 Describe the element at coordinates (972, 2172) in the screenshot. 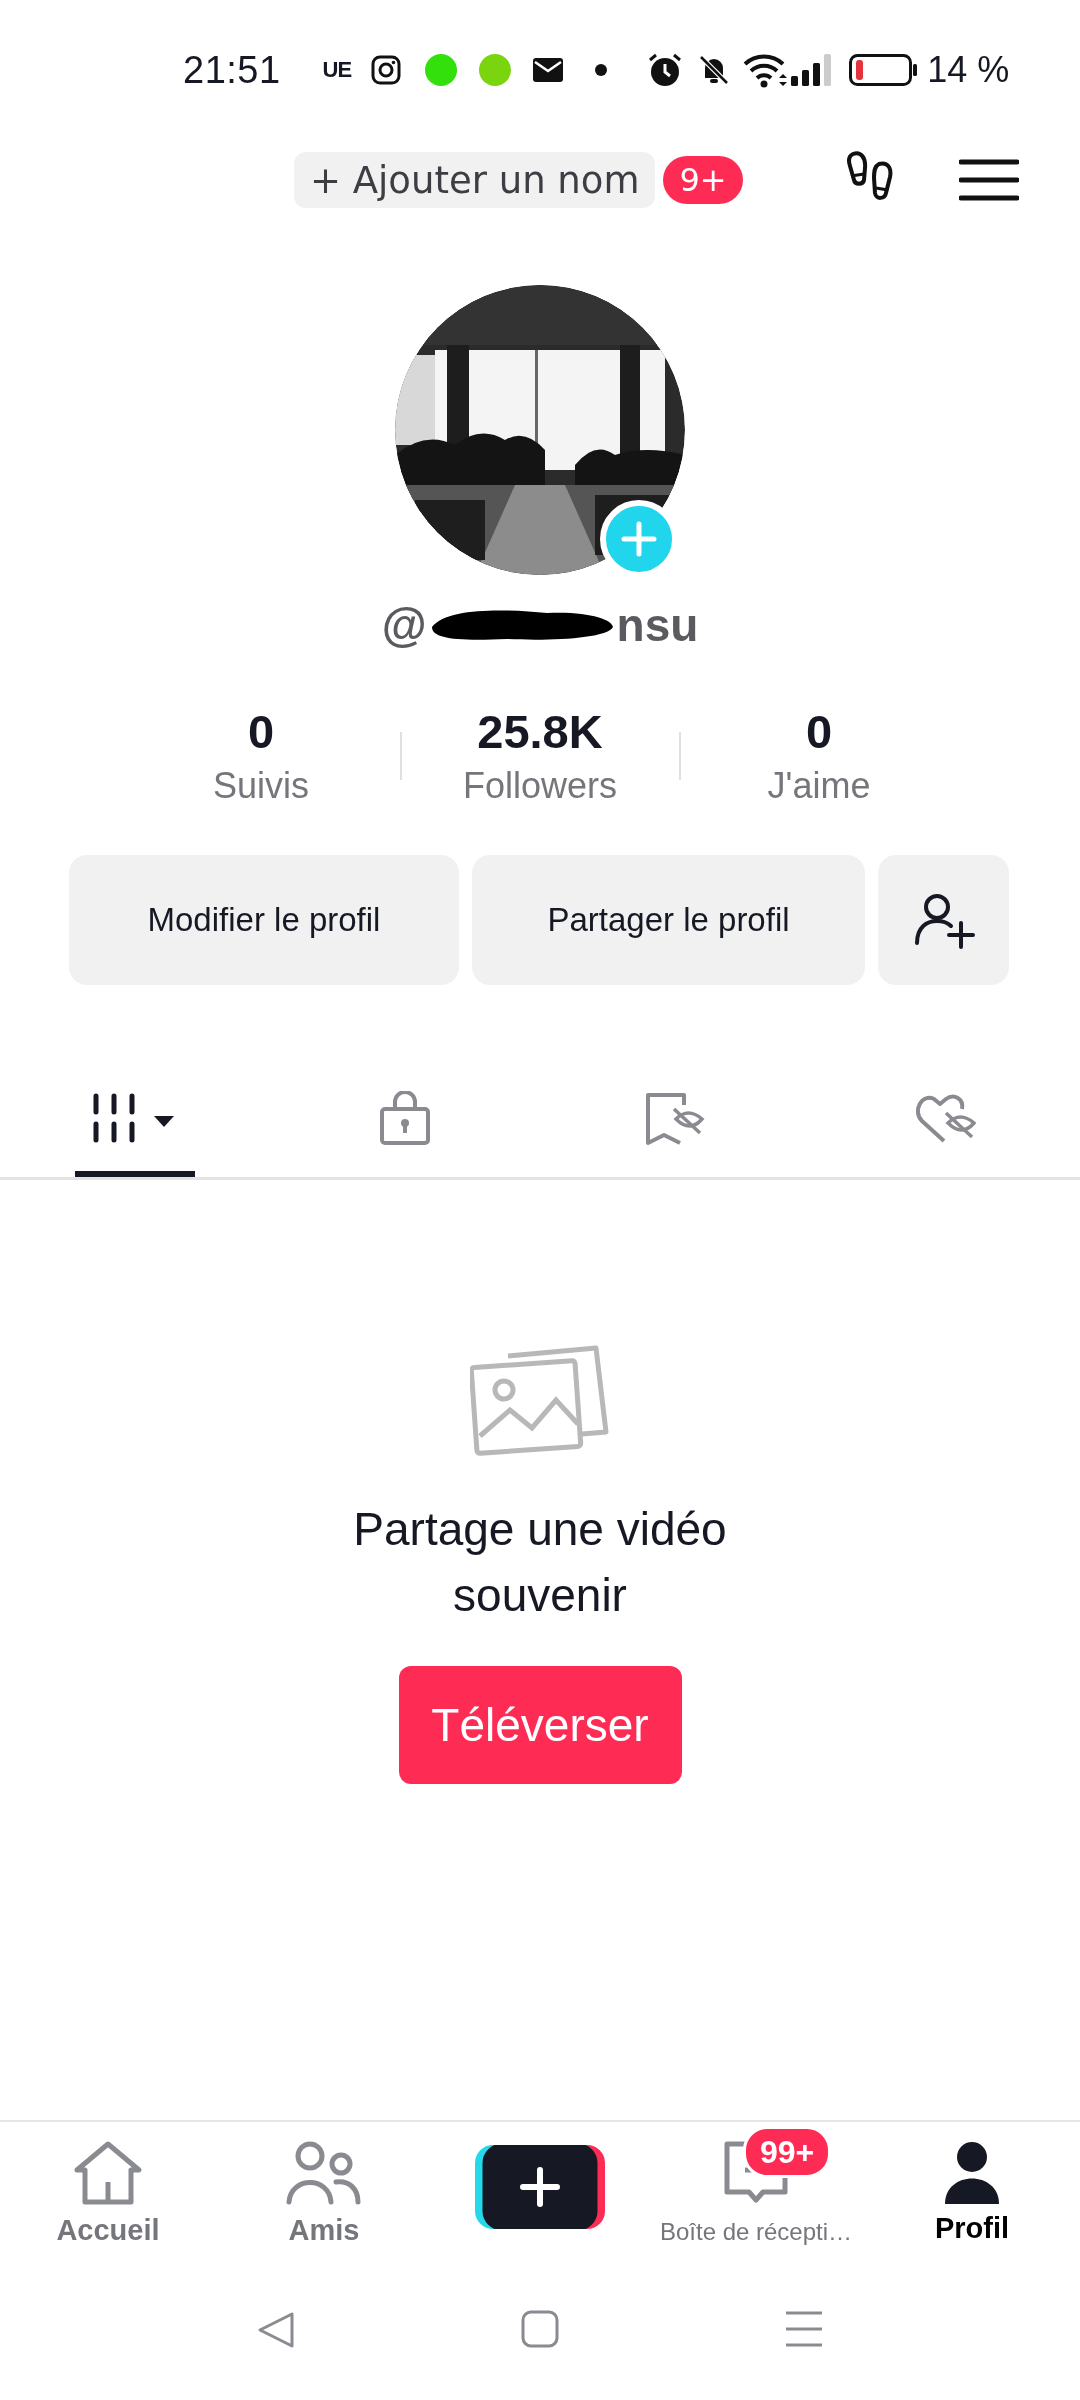

I see `person-icon` at that location.